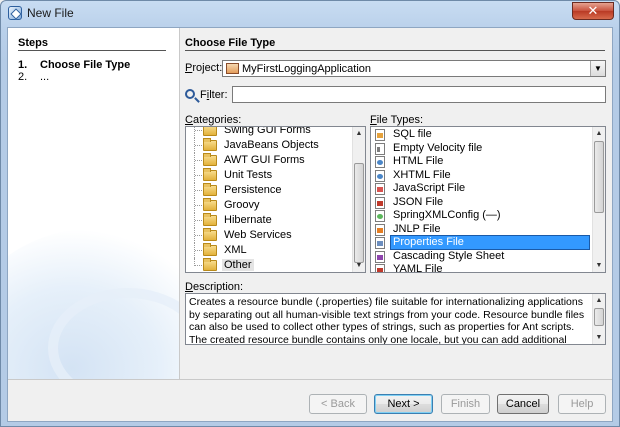  Describe the element at coordinates (582, 404) in the screenshot. I see `help-button: Help` at that location.